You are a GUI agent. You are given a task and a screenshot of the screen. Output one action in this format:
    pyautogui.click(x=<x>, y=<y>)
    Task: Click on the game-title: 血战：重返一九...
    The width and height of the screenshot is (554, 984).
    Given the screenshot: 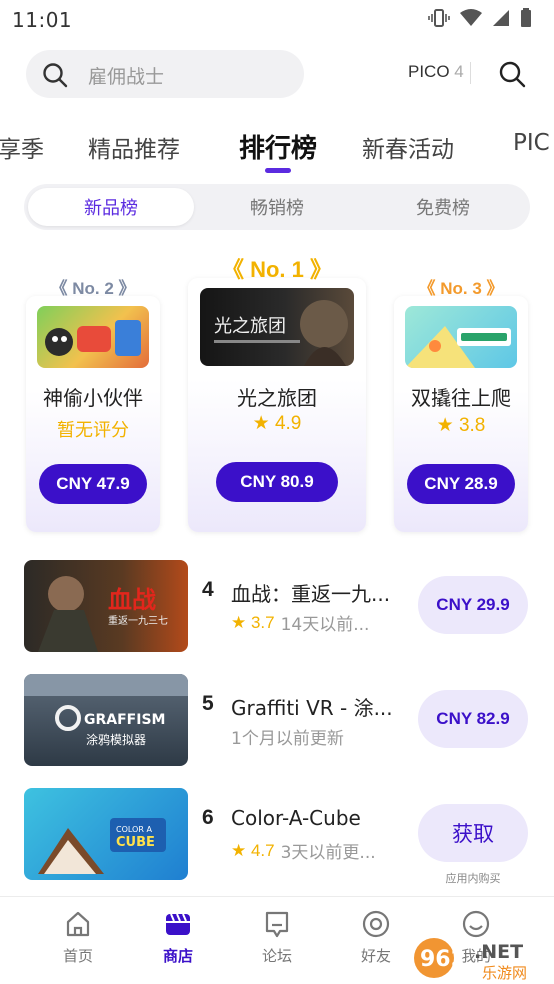 What is the action you would take?
    pyautogui.click(x=311, y=594)
    